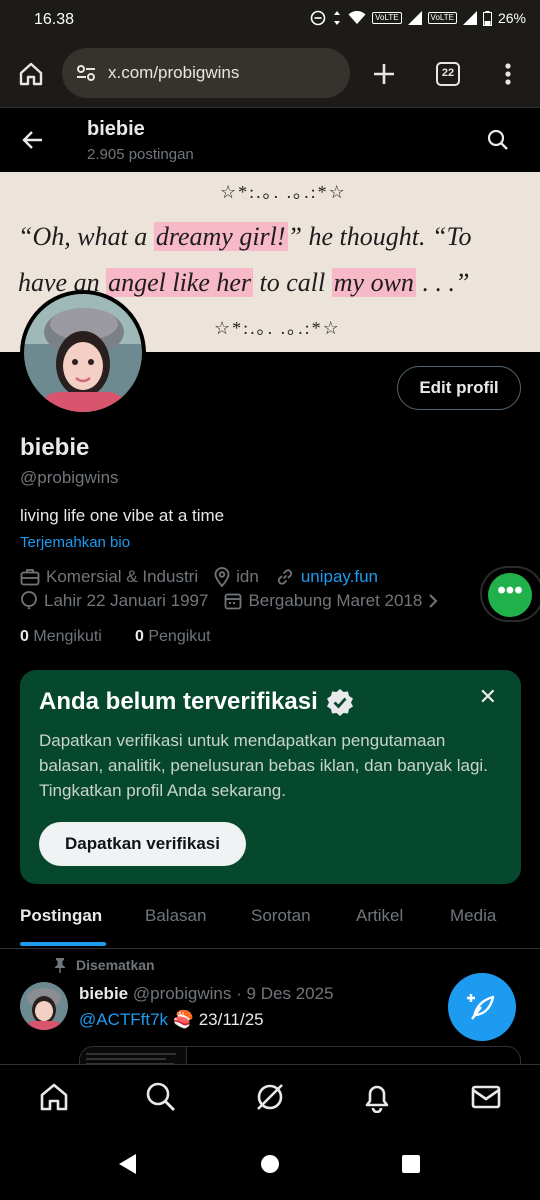 The image size is (540, 1200). I want to click on tab-media: Media, so click(473, 916).